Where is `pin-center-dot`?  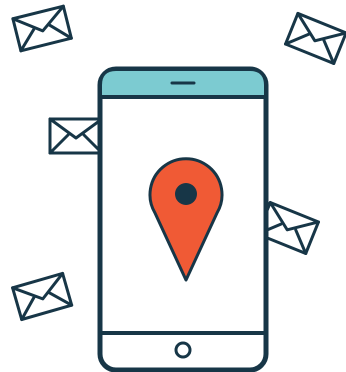 pin-center-dot is located at coordinates (186, 194).